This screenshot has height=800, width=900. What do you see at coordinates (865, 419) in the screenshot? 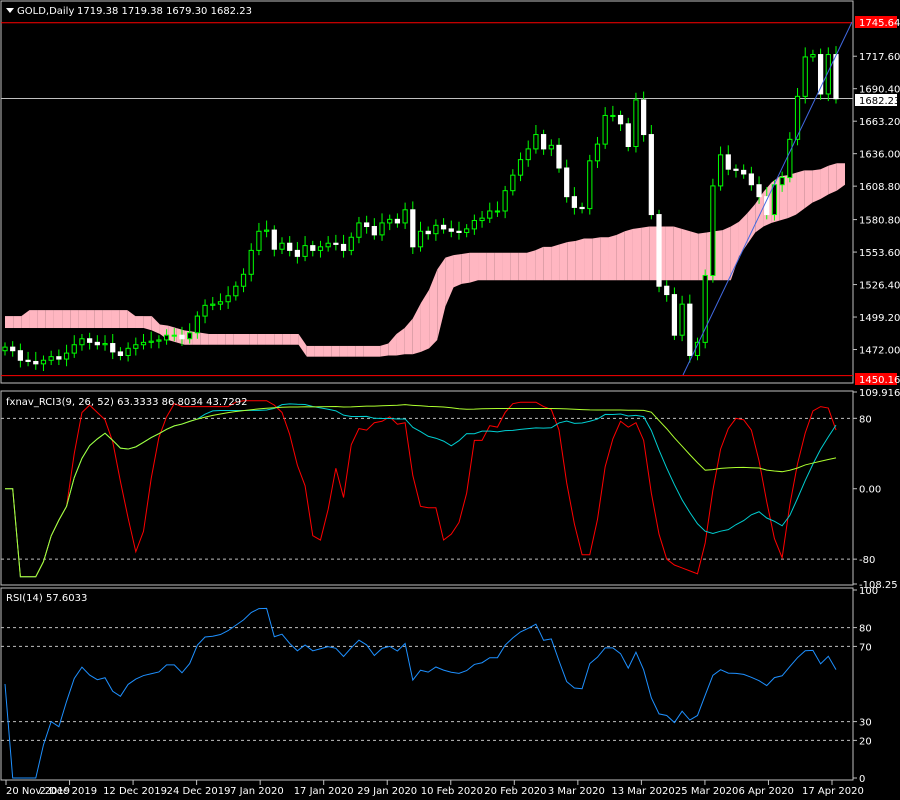
I see `rci-y-tick-label: 80` at bounding box center [865, 419].